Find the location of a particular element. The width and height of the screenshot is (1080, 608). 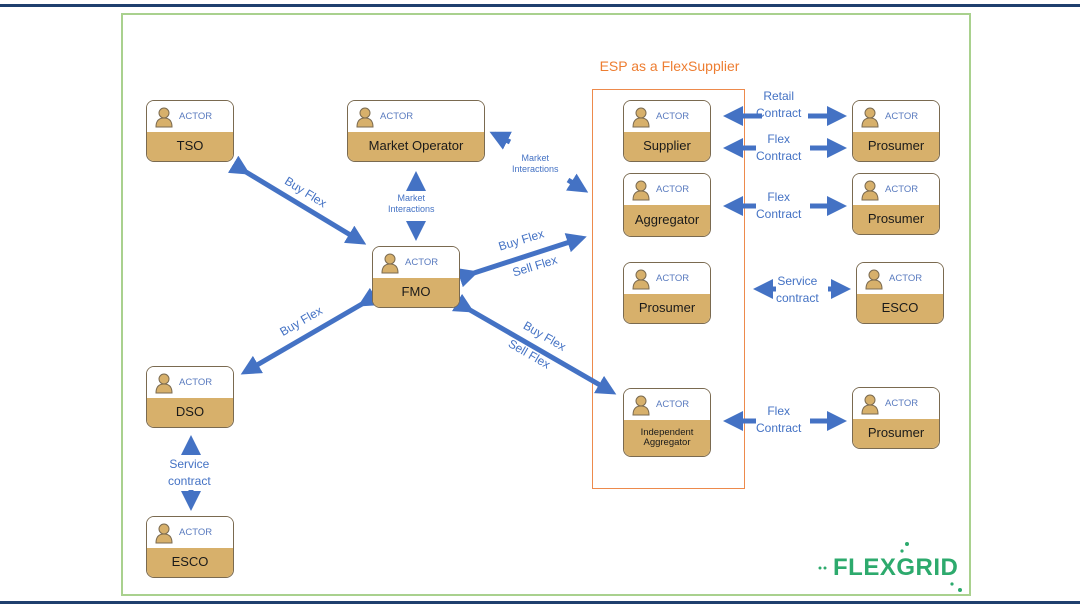

actor-name: Supplier is located at coordinates (667, 146).